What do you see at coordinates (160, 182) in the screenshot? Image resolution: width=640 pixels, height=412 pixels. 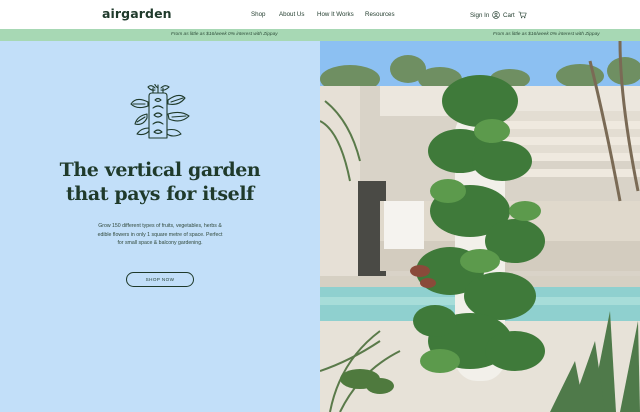 I see `hero-headline: The vertical garden that pays for itself` at bounding box center [160, 182].